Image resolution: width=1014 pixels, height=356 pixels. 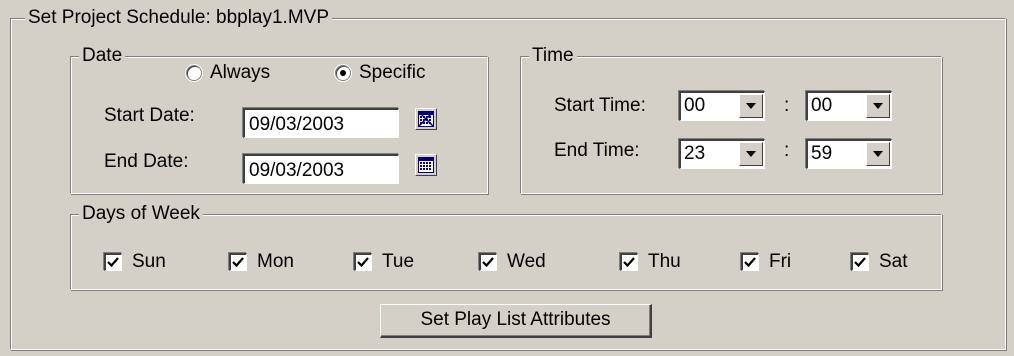 What do you see at coordinates (398, 261) in the screenshot?
I see `day-label-tue: Tue` at bounding box center [398, 261].